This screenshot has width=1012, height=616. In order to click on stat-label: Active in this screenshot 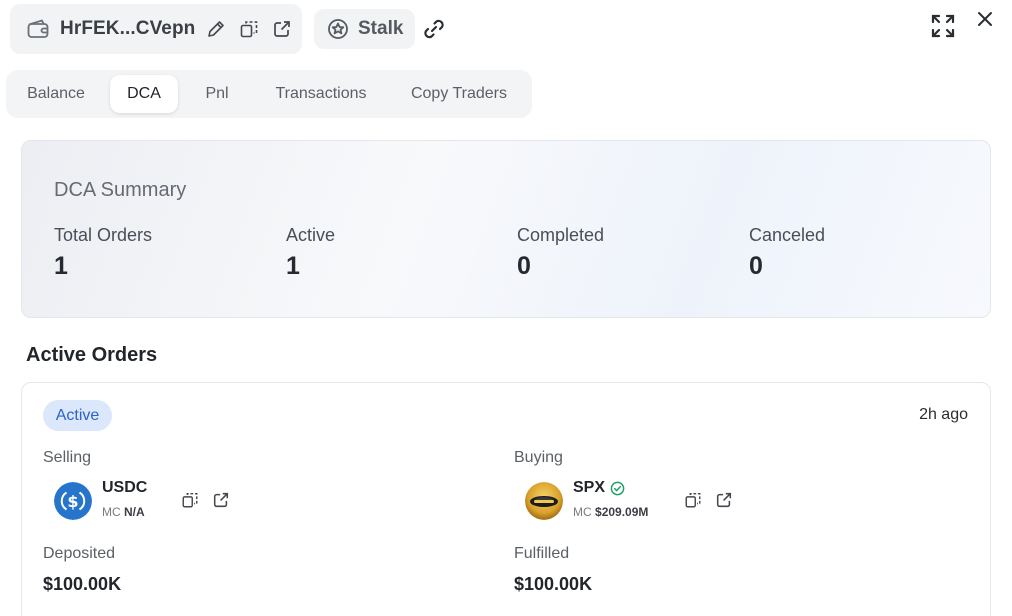, I will do `click(311, 235)`.